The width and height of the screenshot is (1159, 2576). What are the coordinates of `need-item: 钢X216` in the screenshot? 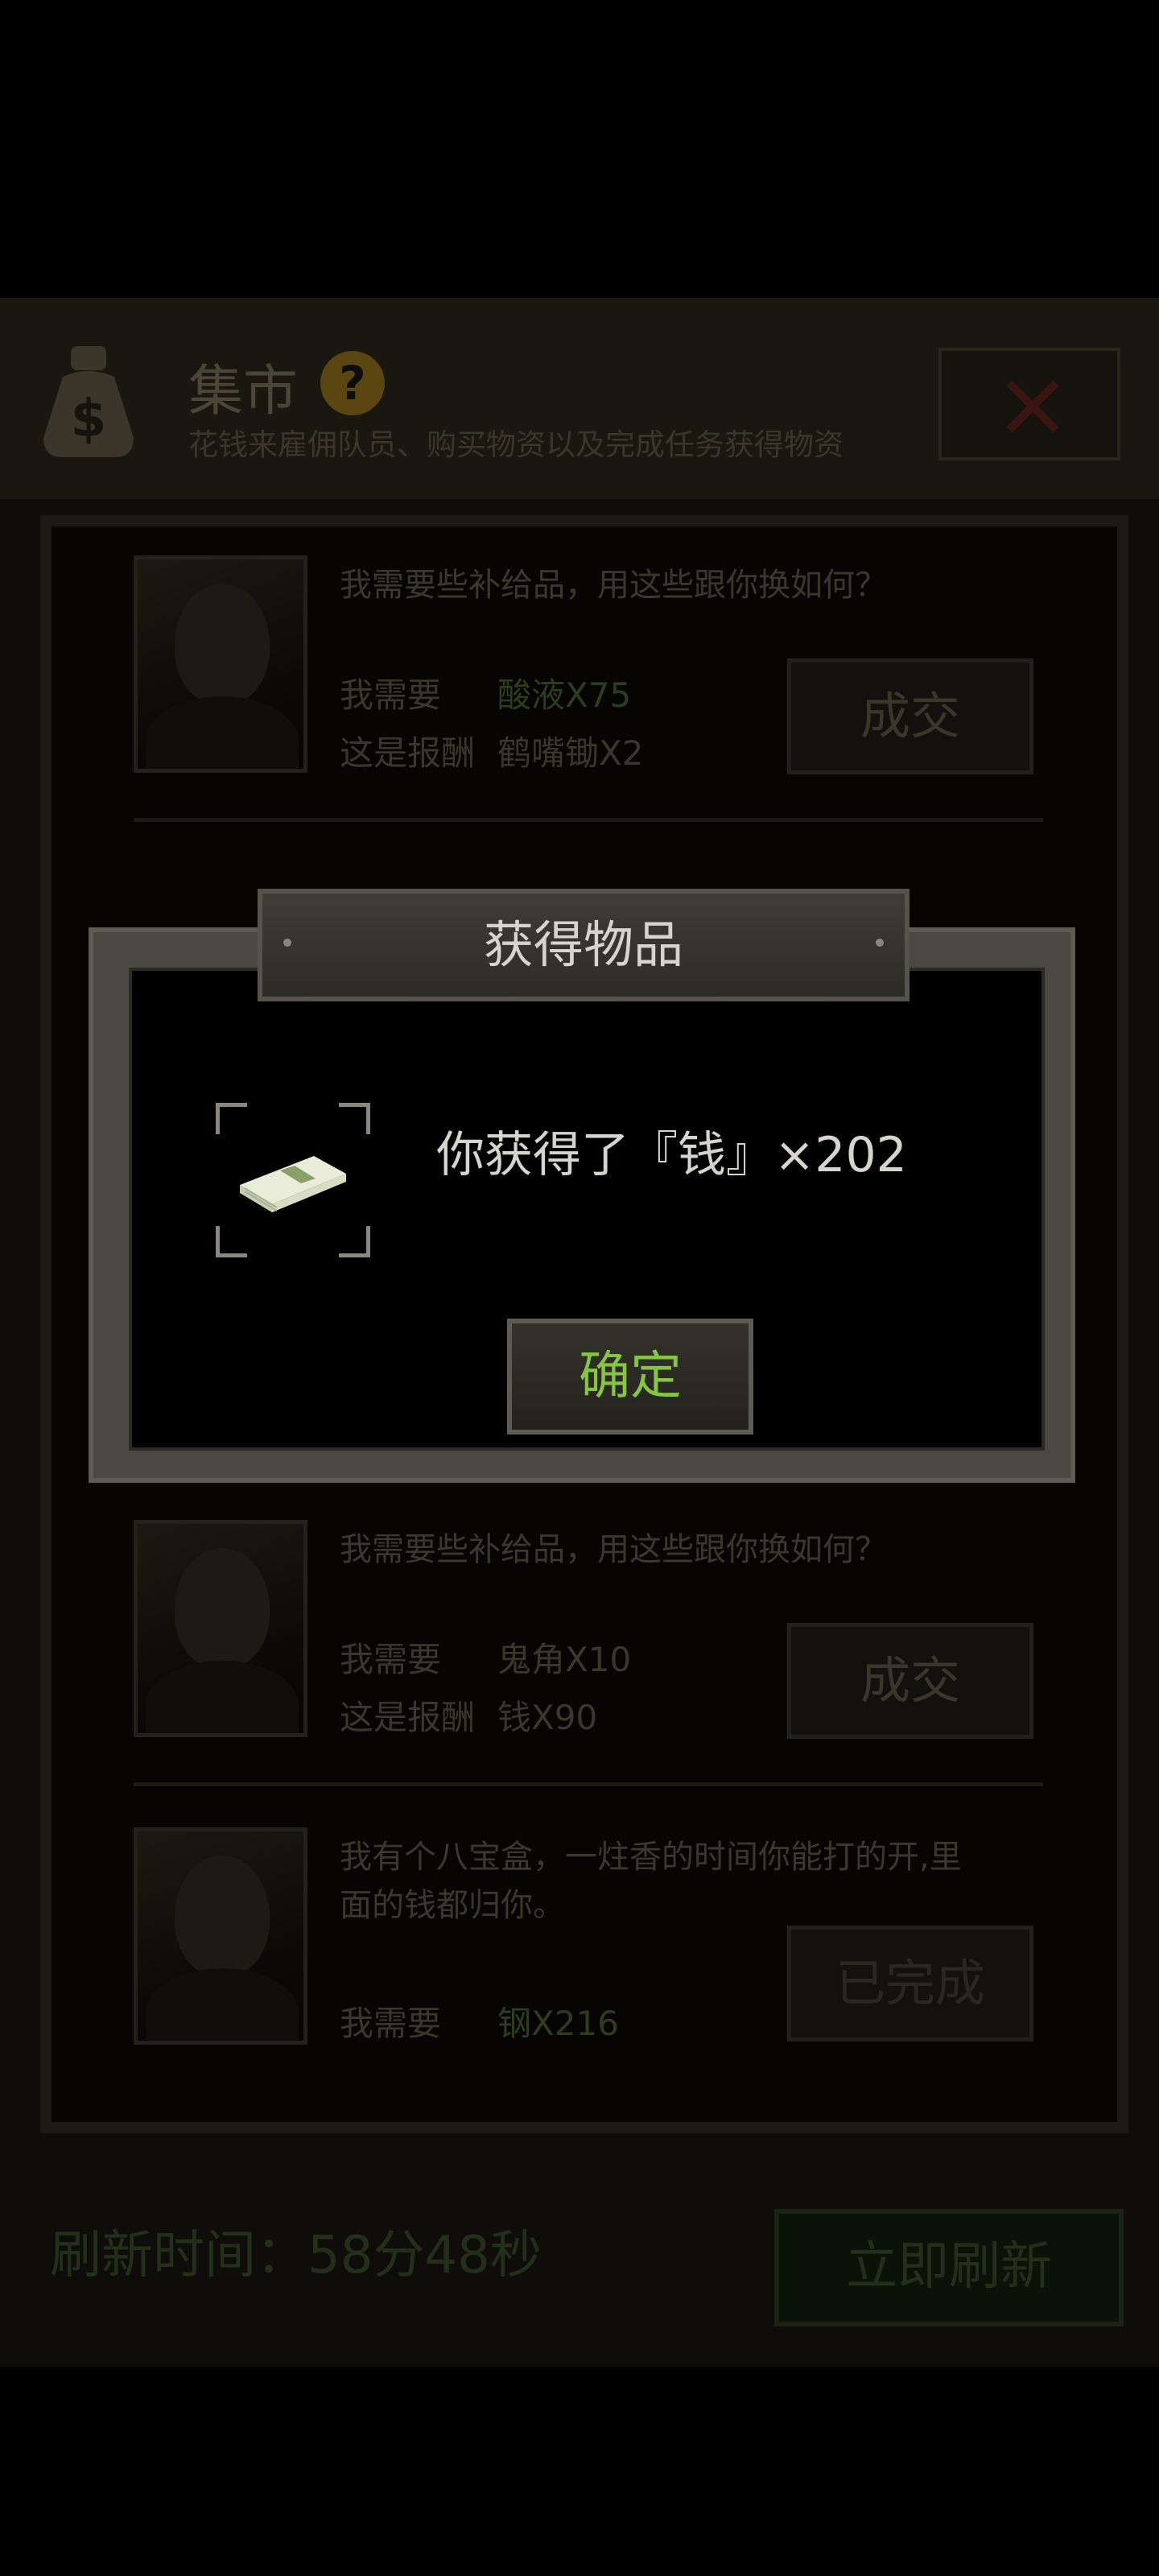 It's located at (558, 2023).